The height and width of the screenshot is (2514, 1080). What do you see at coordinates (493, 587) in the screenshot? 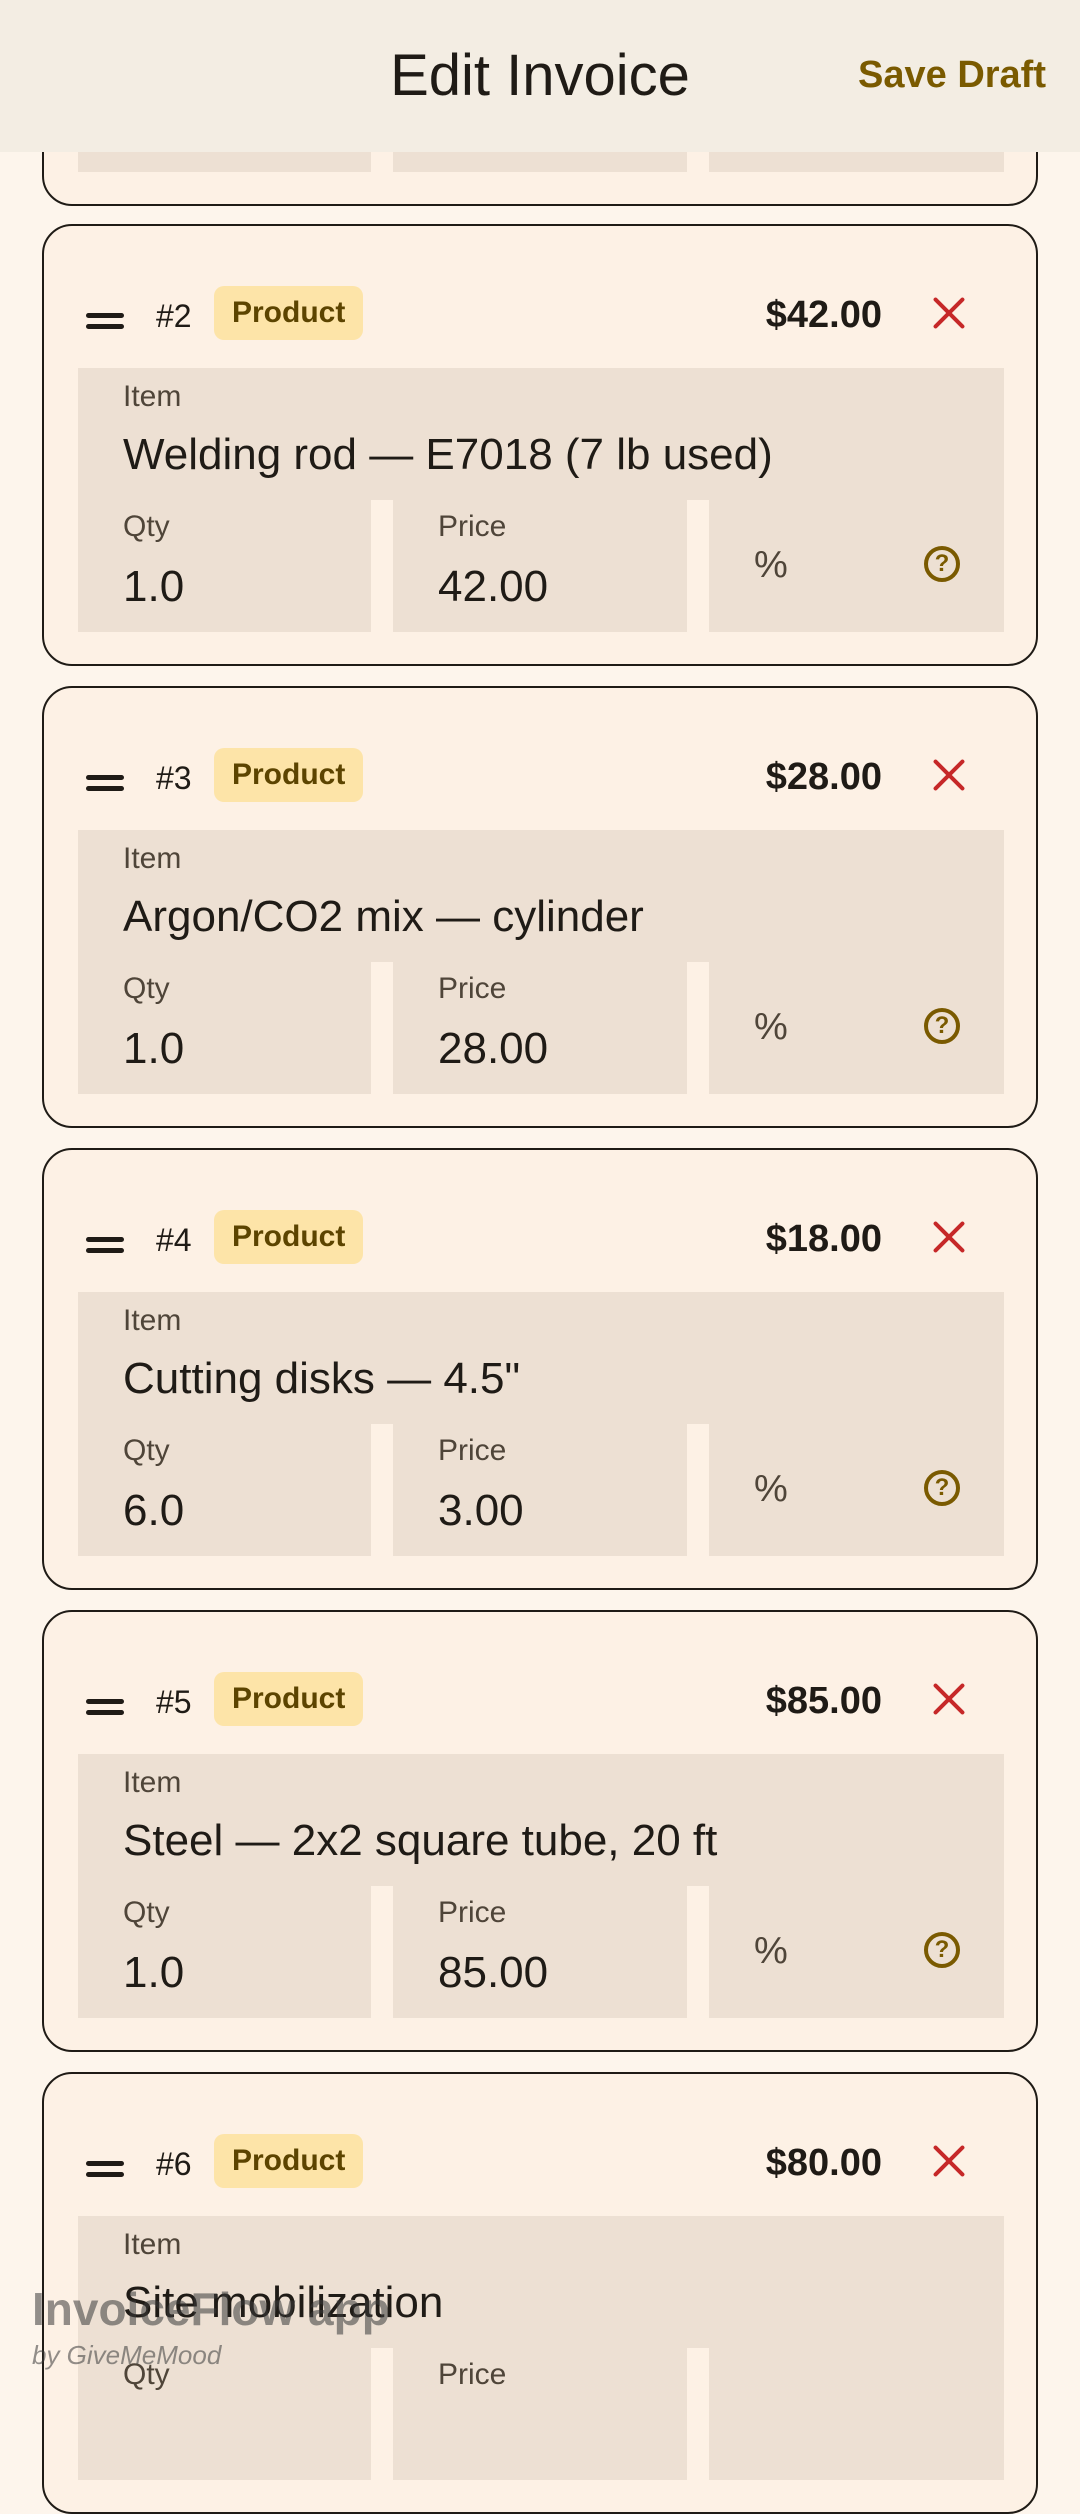
I see `price-input: 42.00` at bounding box center [493, 587].